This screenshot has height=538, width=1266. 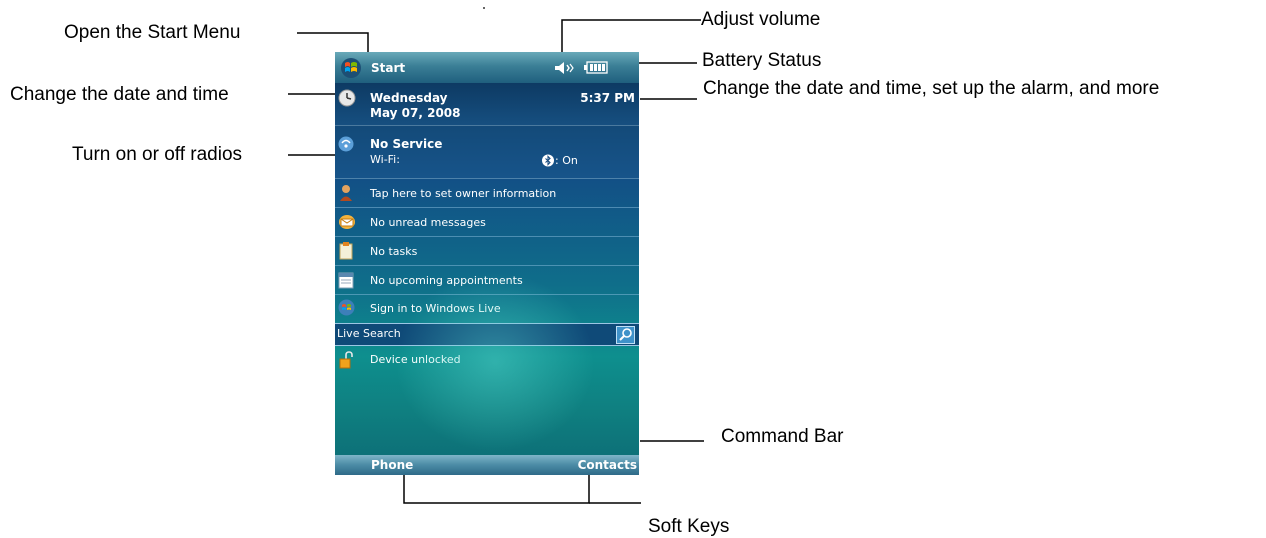 What do you see at coordinates (346, 307) in the screenshot?
I see `windows-live-icon` at bounding box center [346, 307].